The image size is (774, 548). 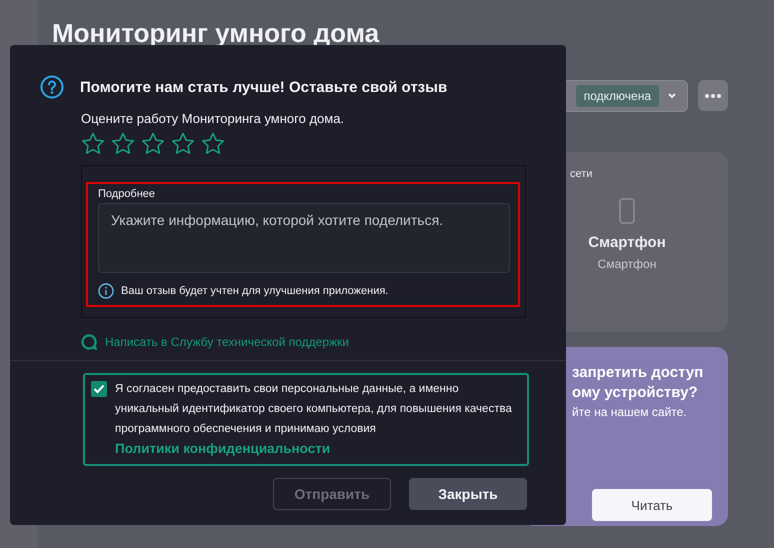 I want to click on more-button, so click(x=713, y=95).